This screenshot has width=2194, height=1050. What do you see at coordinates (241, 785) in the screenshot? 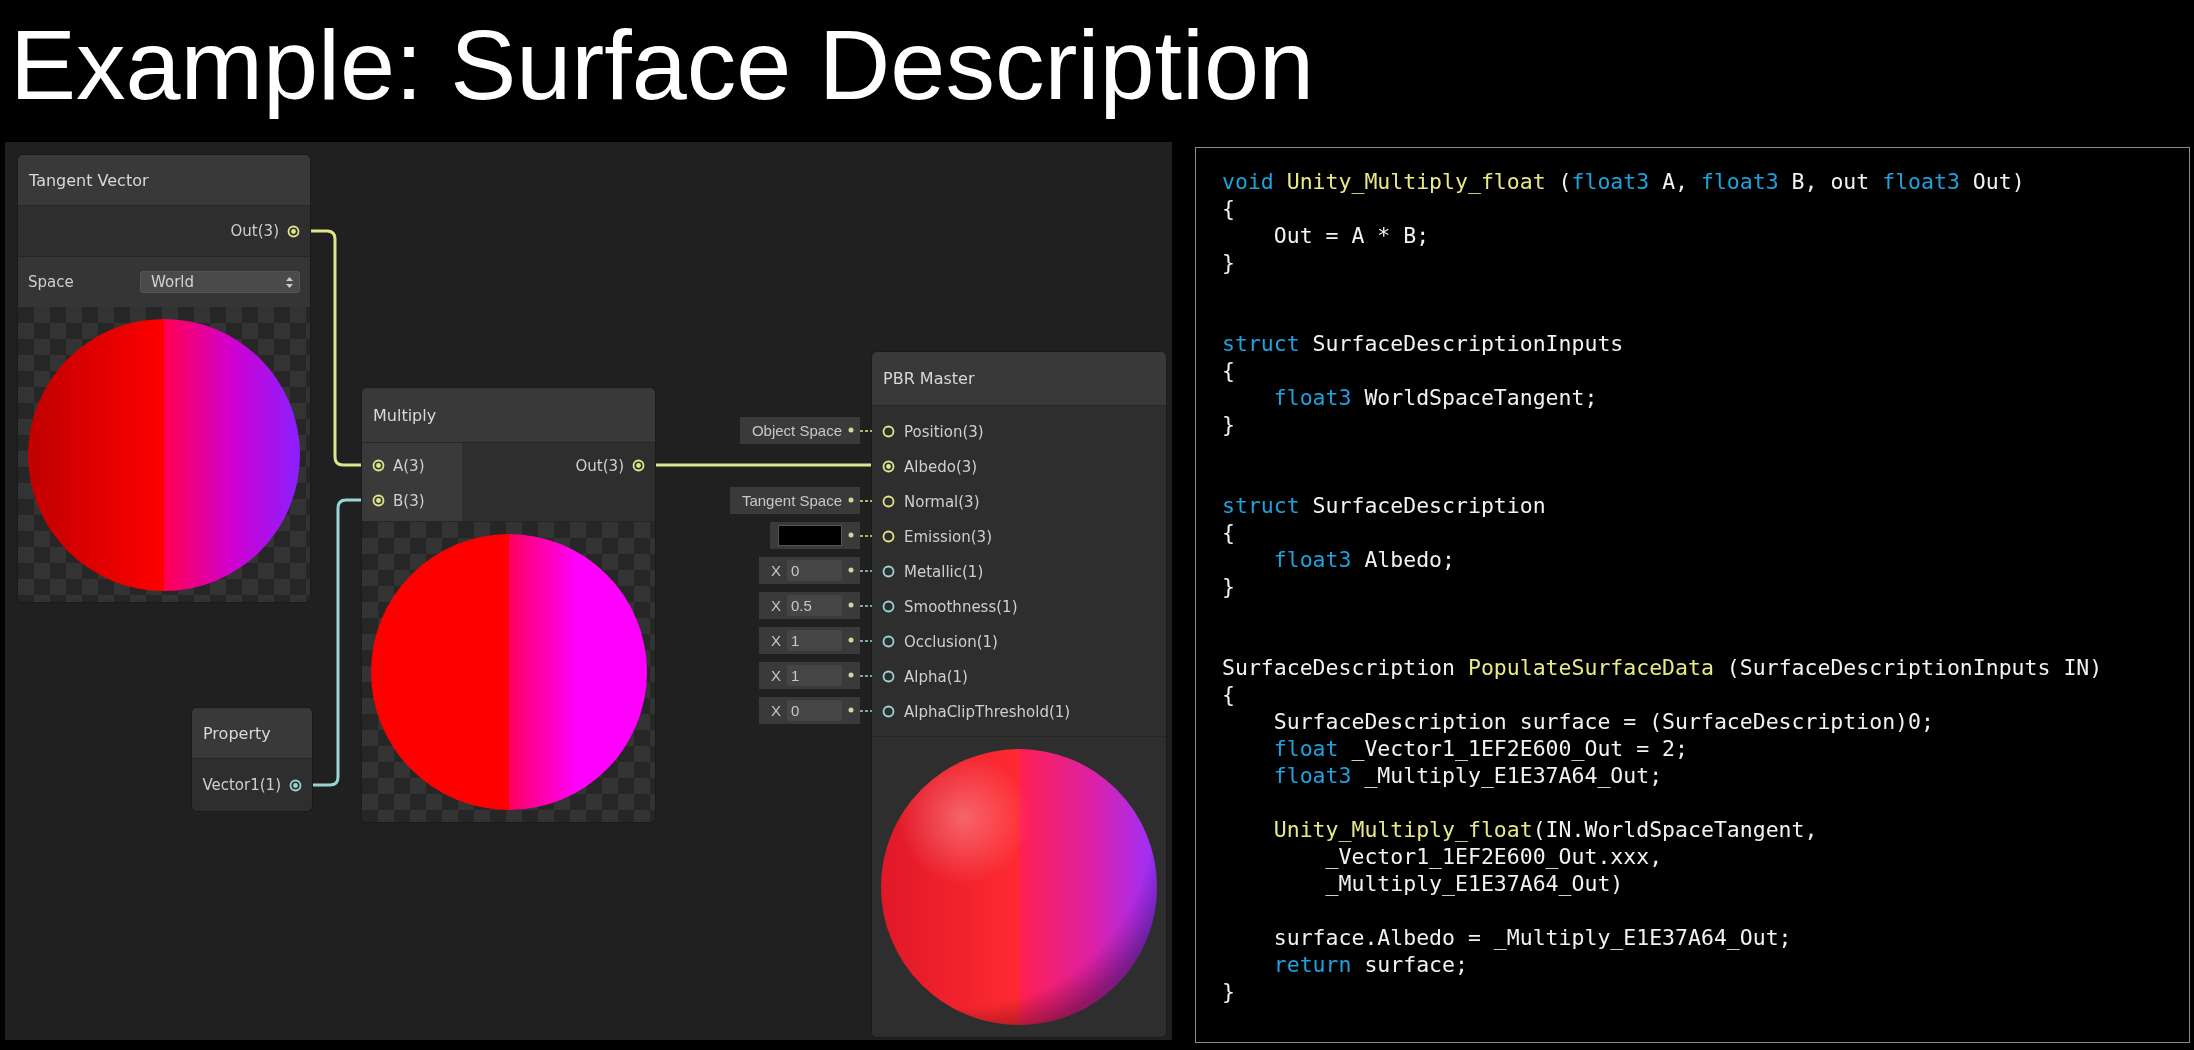
I see `port-label: Vector1(1)` at bounding box center [241, 785].